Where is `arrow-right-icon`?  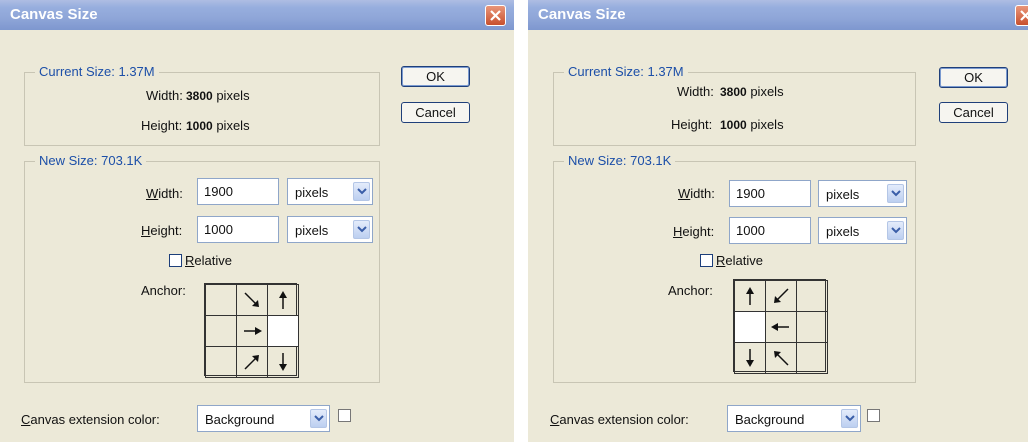
arrow-right-icon is located at coordinates (252, 330).